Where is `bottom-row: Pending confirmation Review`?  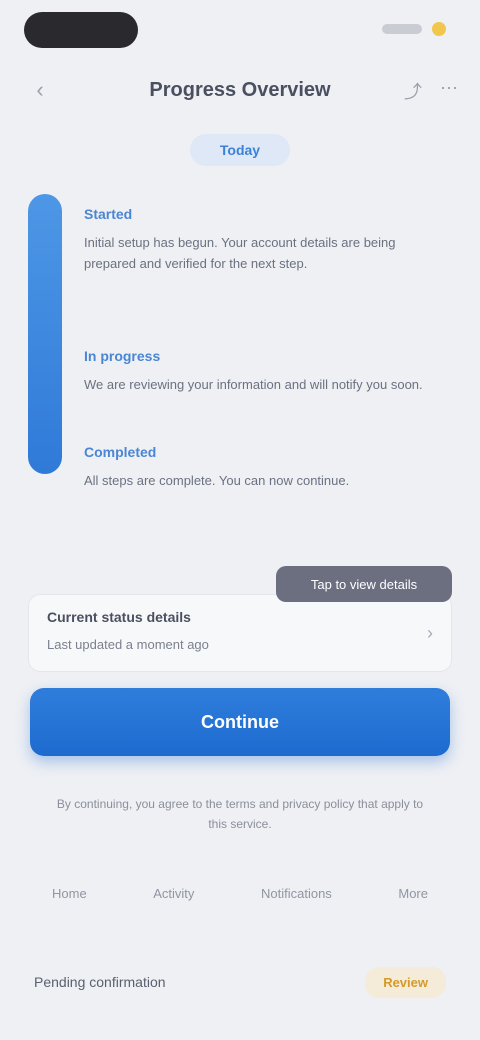
bottom-row: Pending confirmation Review is located at coordinates (240, 982).